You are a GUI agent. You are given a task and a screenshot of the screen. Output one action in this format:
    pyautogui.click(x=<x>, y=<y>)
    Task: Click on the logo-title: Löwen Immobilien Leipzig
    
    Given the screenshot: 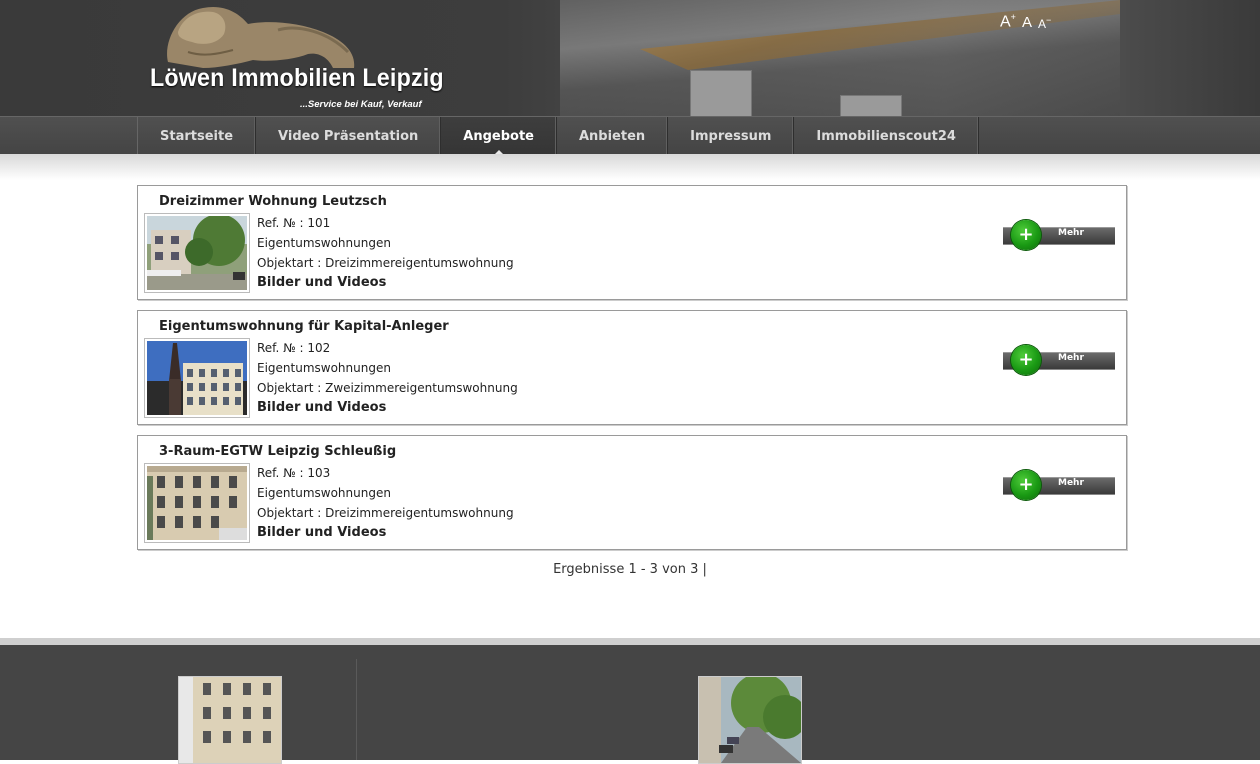 What is the action you would take?
    pyautogui.click(x=297, y=78)
    